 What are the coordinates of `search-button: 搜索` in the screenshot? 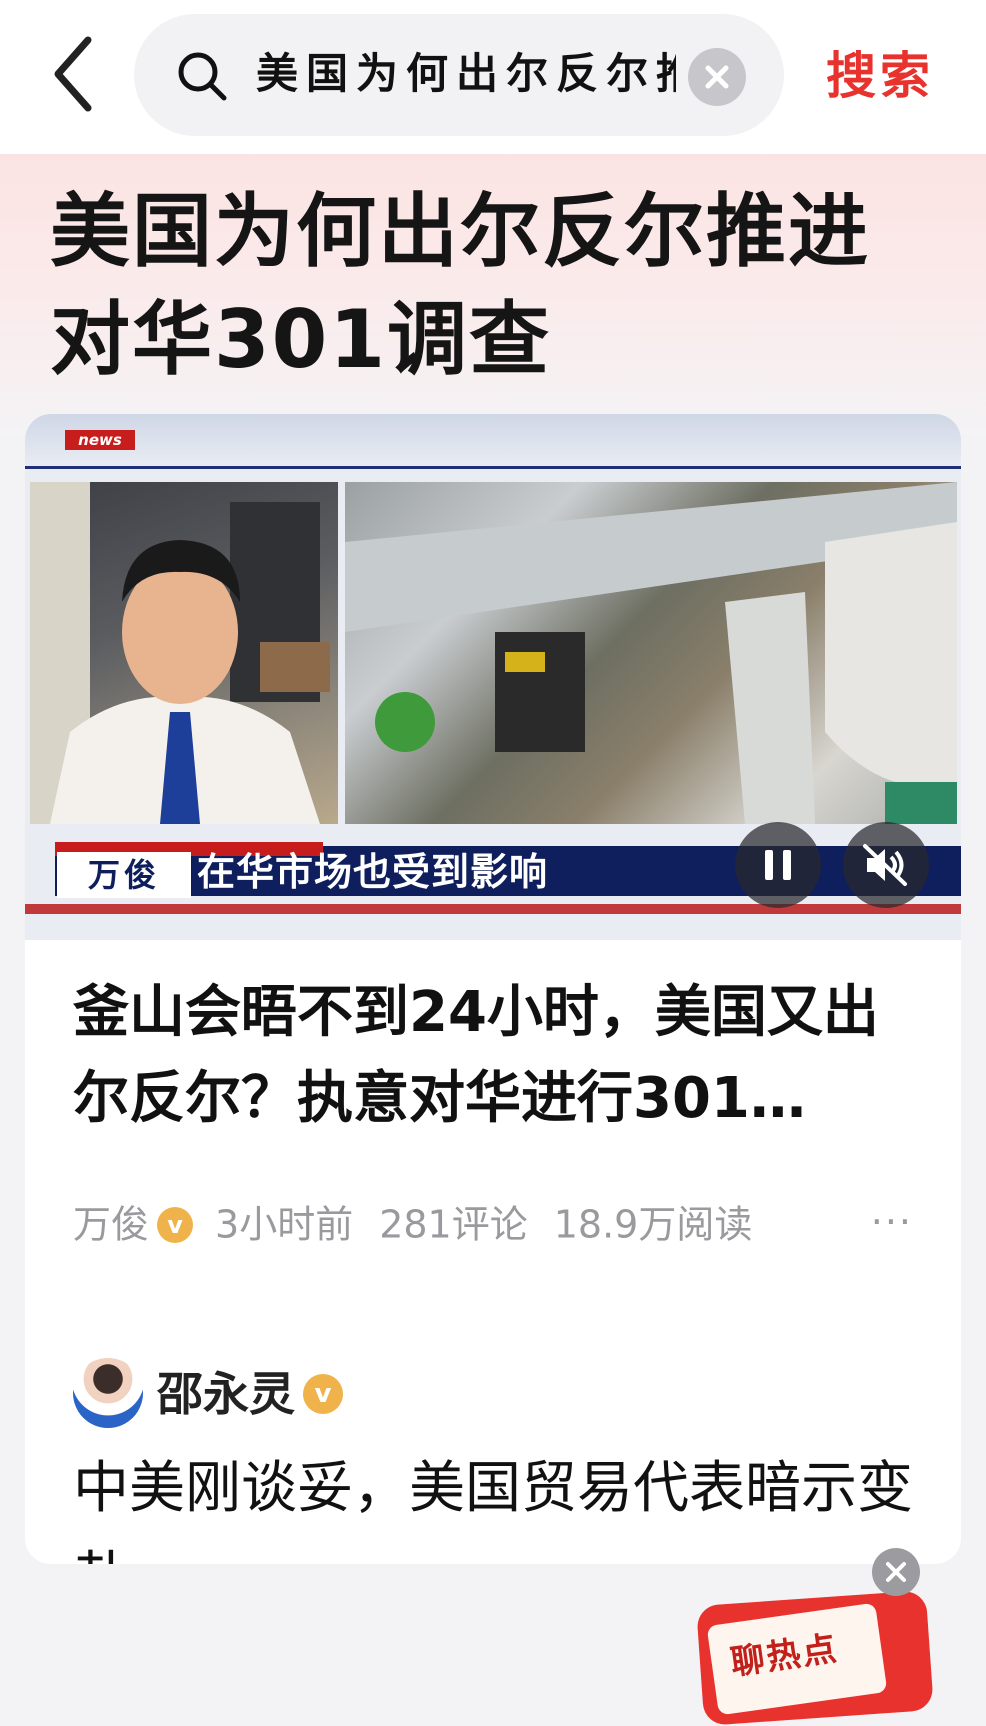 It's located at (880, 76).